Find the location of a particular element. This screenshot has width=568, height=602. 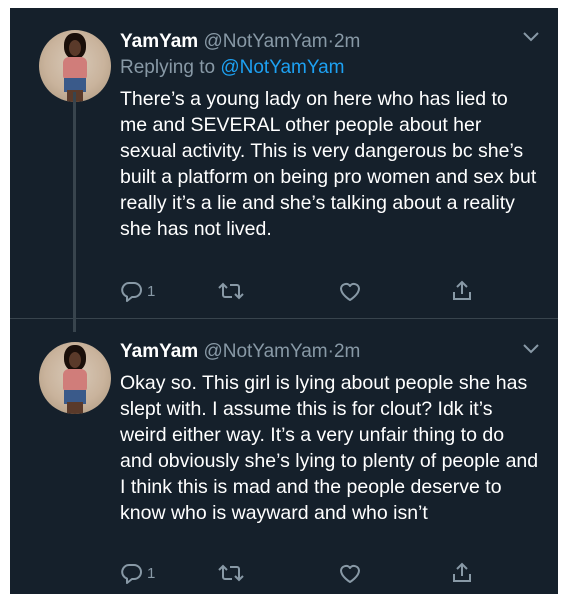

thread-connector-line is located at coordinates (74, 212).